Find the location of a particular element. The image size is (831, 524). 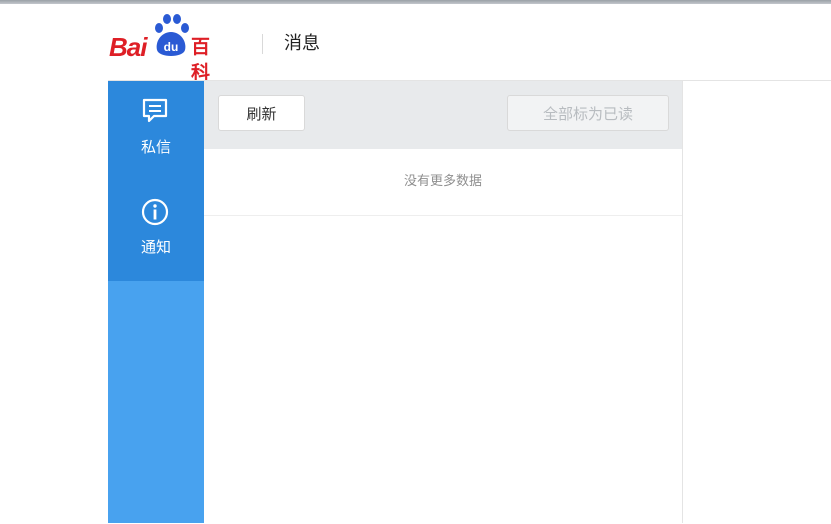

paw-logo-icon: du is located at coordinates (172, 35).